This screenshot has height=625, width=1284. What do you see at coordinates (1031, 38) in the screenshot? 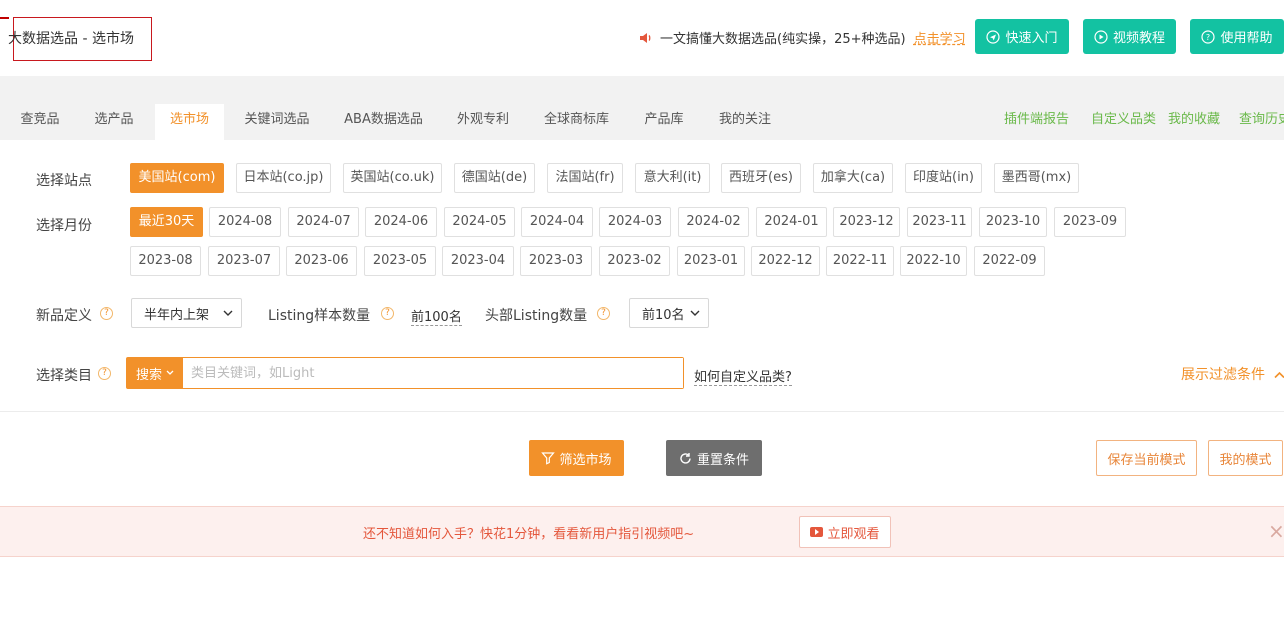
I see `quick-start-label: 快速入门` at bounding box center [1031, 38].